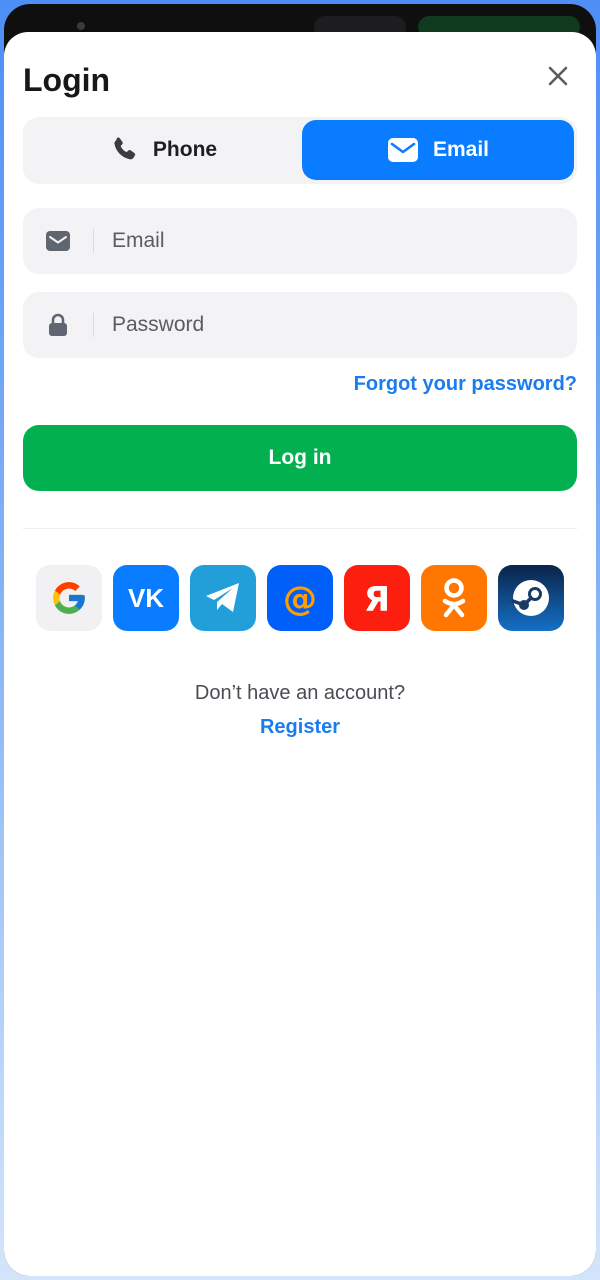 The image size is (600, 1280). I want to click on social-login-row: VK @ Я, so click(300, 598).